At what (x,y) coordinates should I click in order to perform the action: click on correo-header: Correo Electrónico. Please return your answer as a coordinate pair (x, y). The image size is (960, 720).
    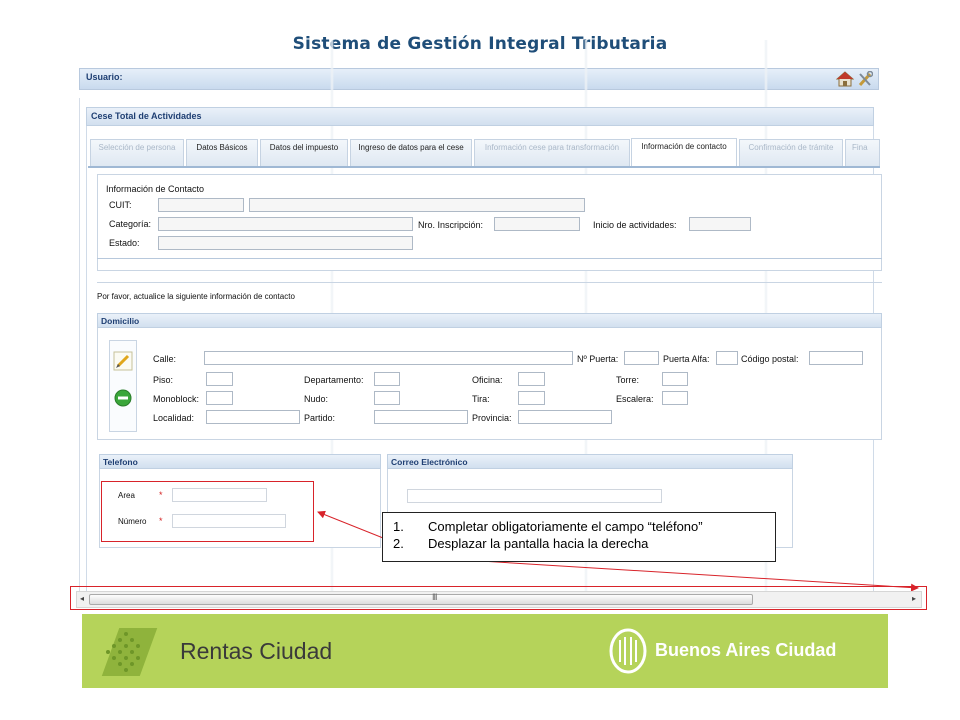
    Looking at the image, I should click on (590, 461).